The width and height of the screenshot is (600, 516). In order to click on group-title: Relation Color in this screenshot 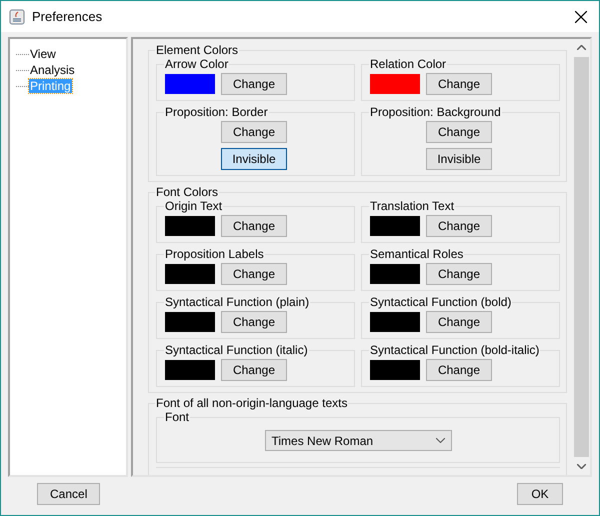, I will do `click(408, 64)`.